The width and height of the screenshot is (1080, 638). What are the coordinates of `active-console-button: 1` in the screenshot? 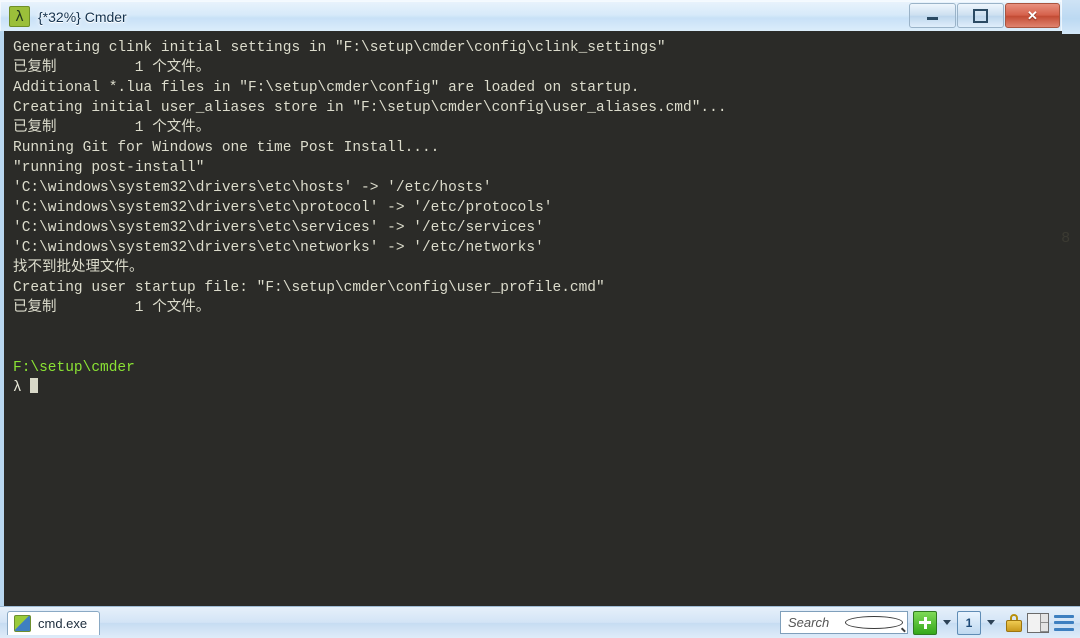 It's located at (969, 622).